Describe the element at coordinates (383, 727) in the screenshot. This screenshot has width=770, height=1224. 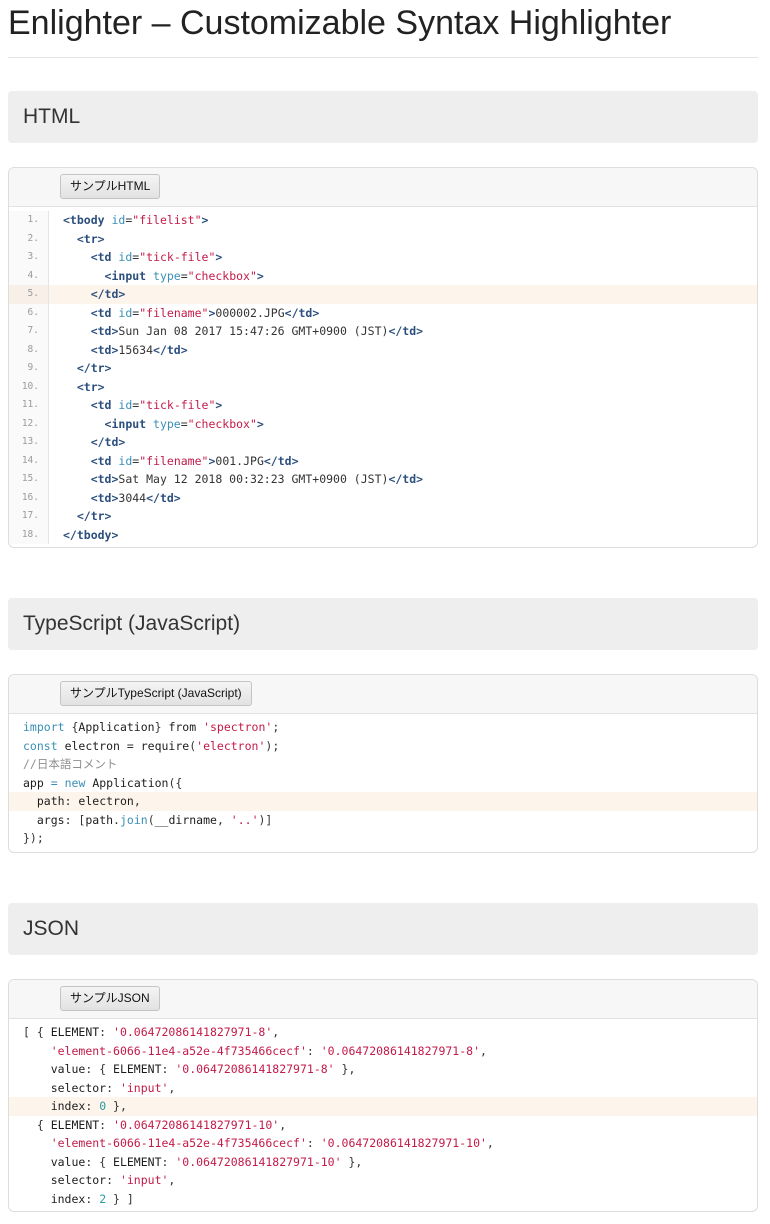
I see `code-line: import {Application} from 'spectron';` at that location.